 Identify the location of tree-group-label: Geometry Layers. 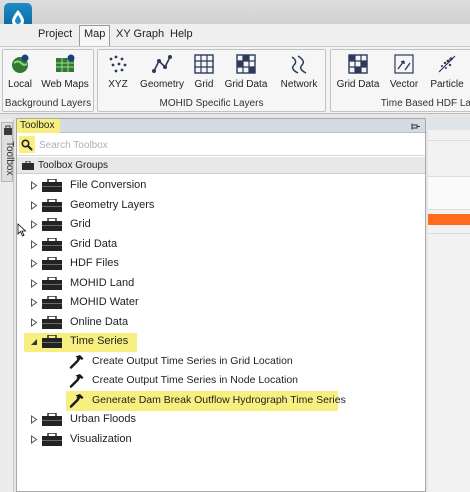
(112, 204).